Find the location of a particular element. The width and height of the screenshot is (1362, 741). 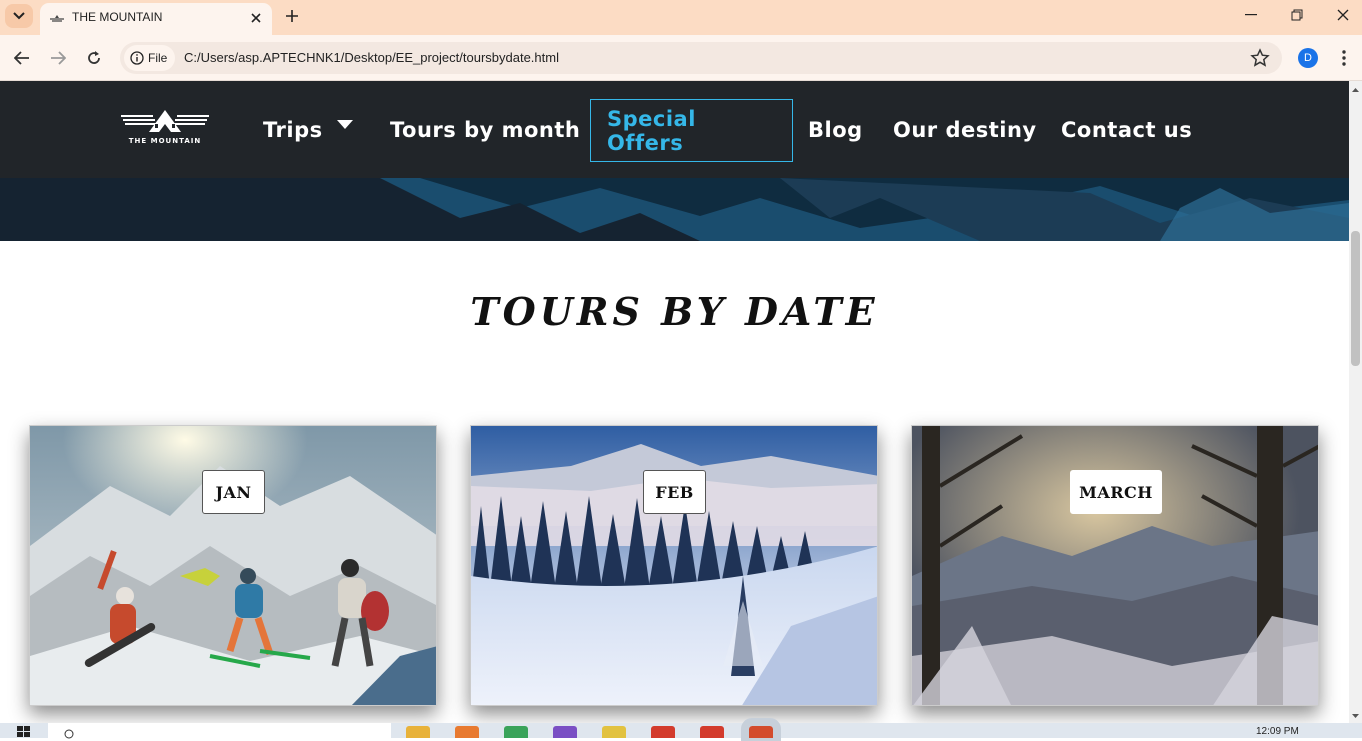

restore-button is located at coordinates (1297, 15).